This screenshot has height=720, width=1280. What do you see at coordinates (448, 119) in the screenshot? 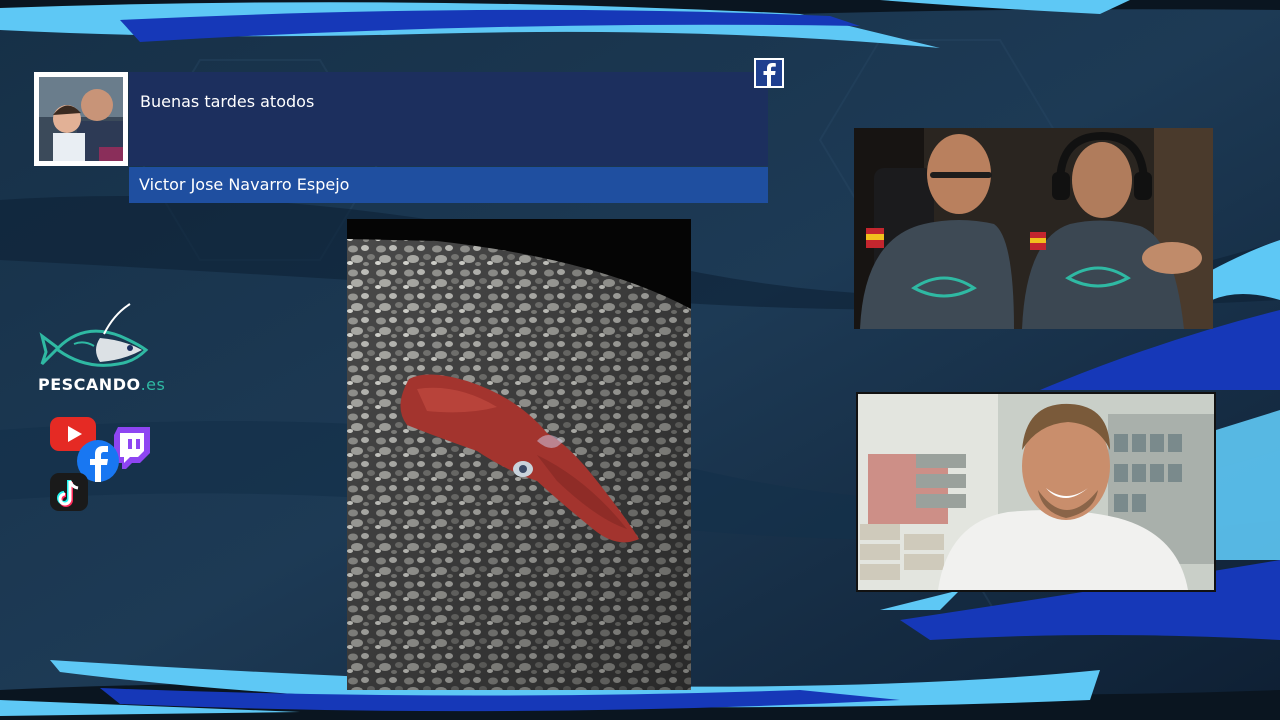
I see `comment-message-box: Buenas tardes atodos` at bounding box center [448, 119].